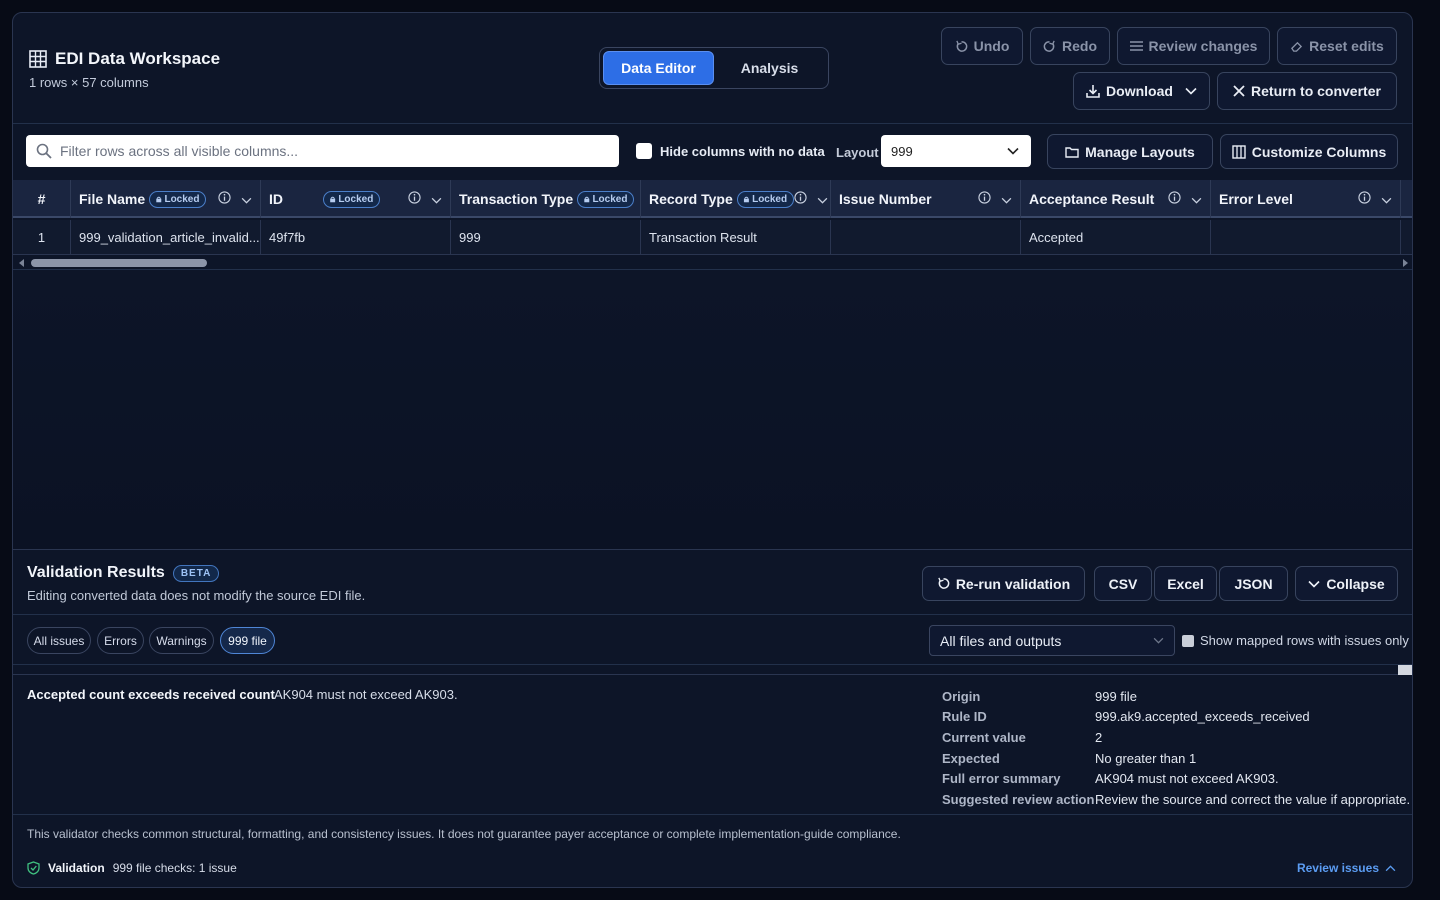  What do you see at coordinates (730, 151) in the screenshot?
I see `hide-empty-columns-toggle: Hide columns with no data` at bounding box center [730, 151].